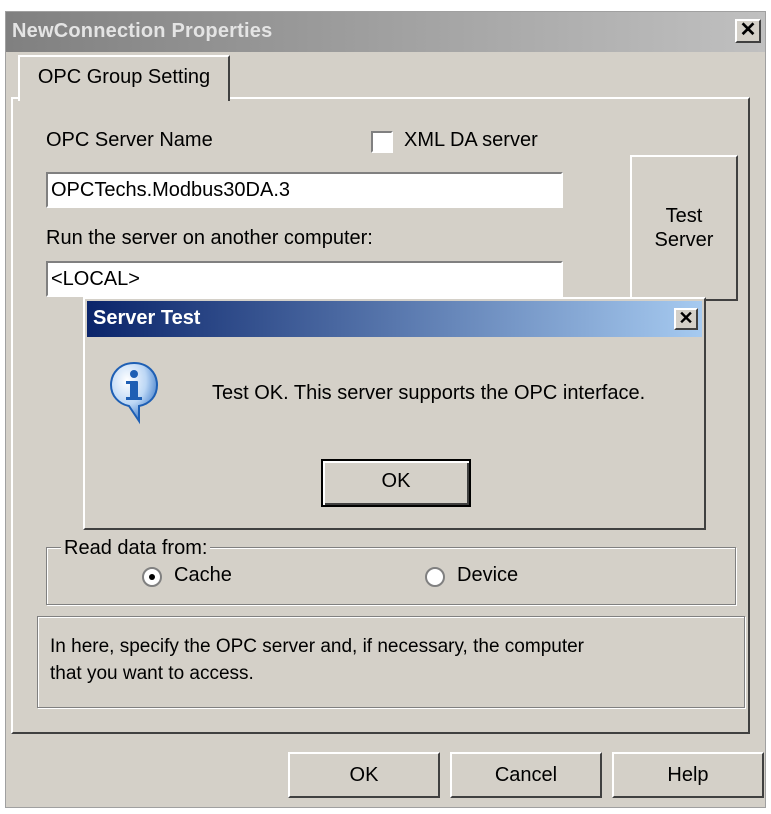 The image size is (771, 814). What do you see at coordinates (686, 319) in the screenshot?
I see `dialog-close-button: ✕` at bounding box center [686, 319].